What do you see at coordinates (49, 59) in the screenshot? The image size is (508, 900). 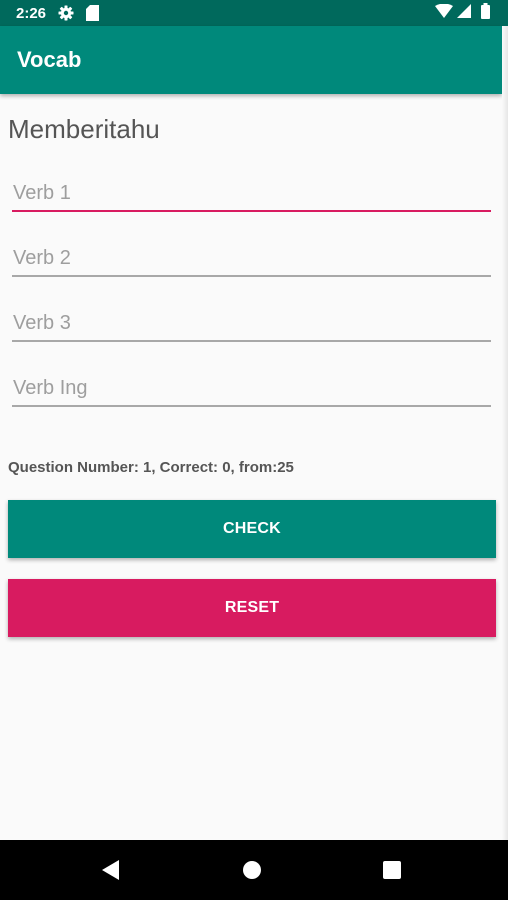 I see `app-title: Vocab` at bounding box center [49, 59].